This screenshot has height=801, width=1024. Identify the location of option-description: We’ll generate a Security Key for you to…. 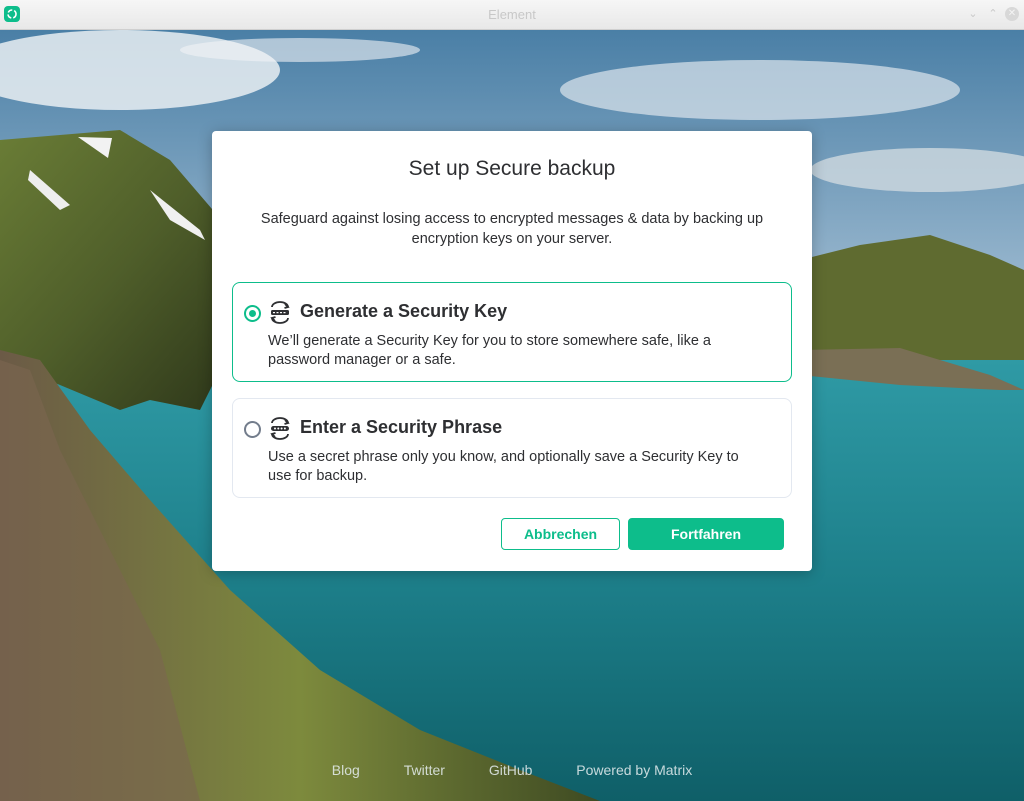
(490, 350).